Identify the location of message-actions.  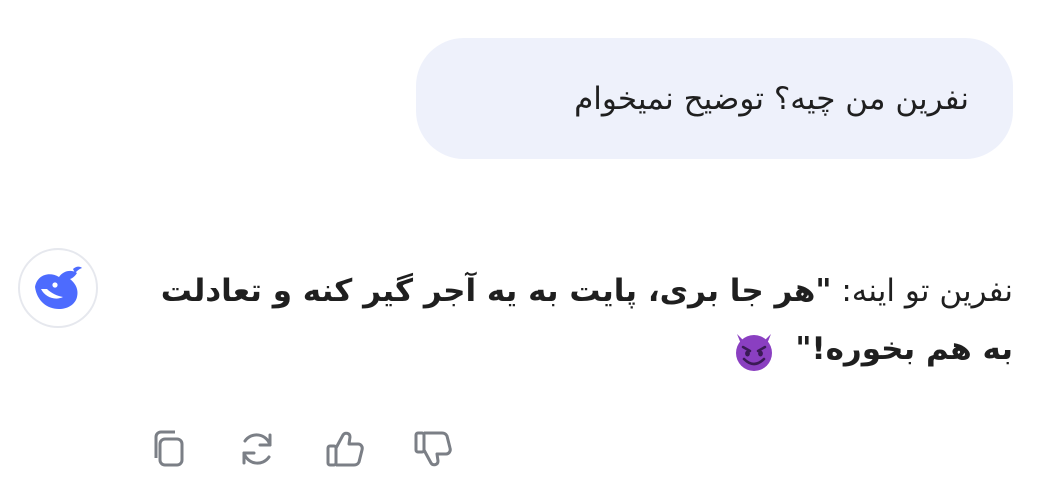
(301, 449).